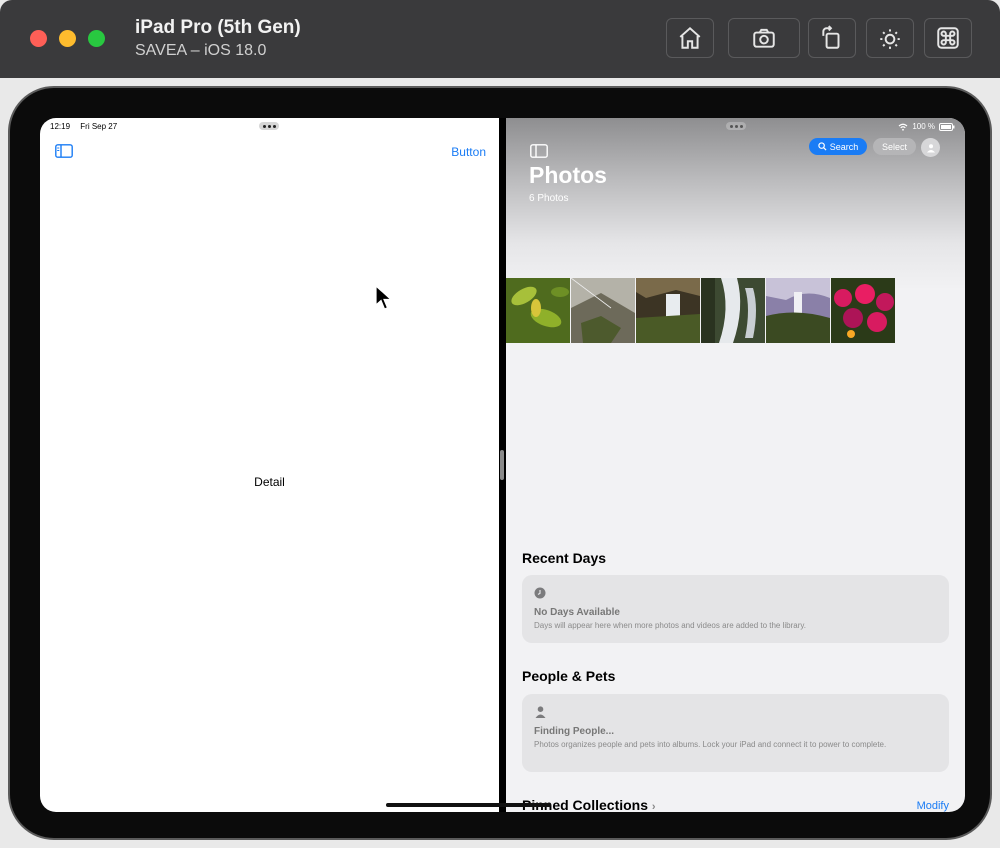 Image resolution: width=1000 pixels, height=848 pixels. Describe the element at coordinates (218, 27) in the screenshot. I see `device-name: iPad Pro (5th Gen)` at that location.